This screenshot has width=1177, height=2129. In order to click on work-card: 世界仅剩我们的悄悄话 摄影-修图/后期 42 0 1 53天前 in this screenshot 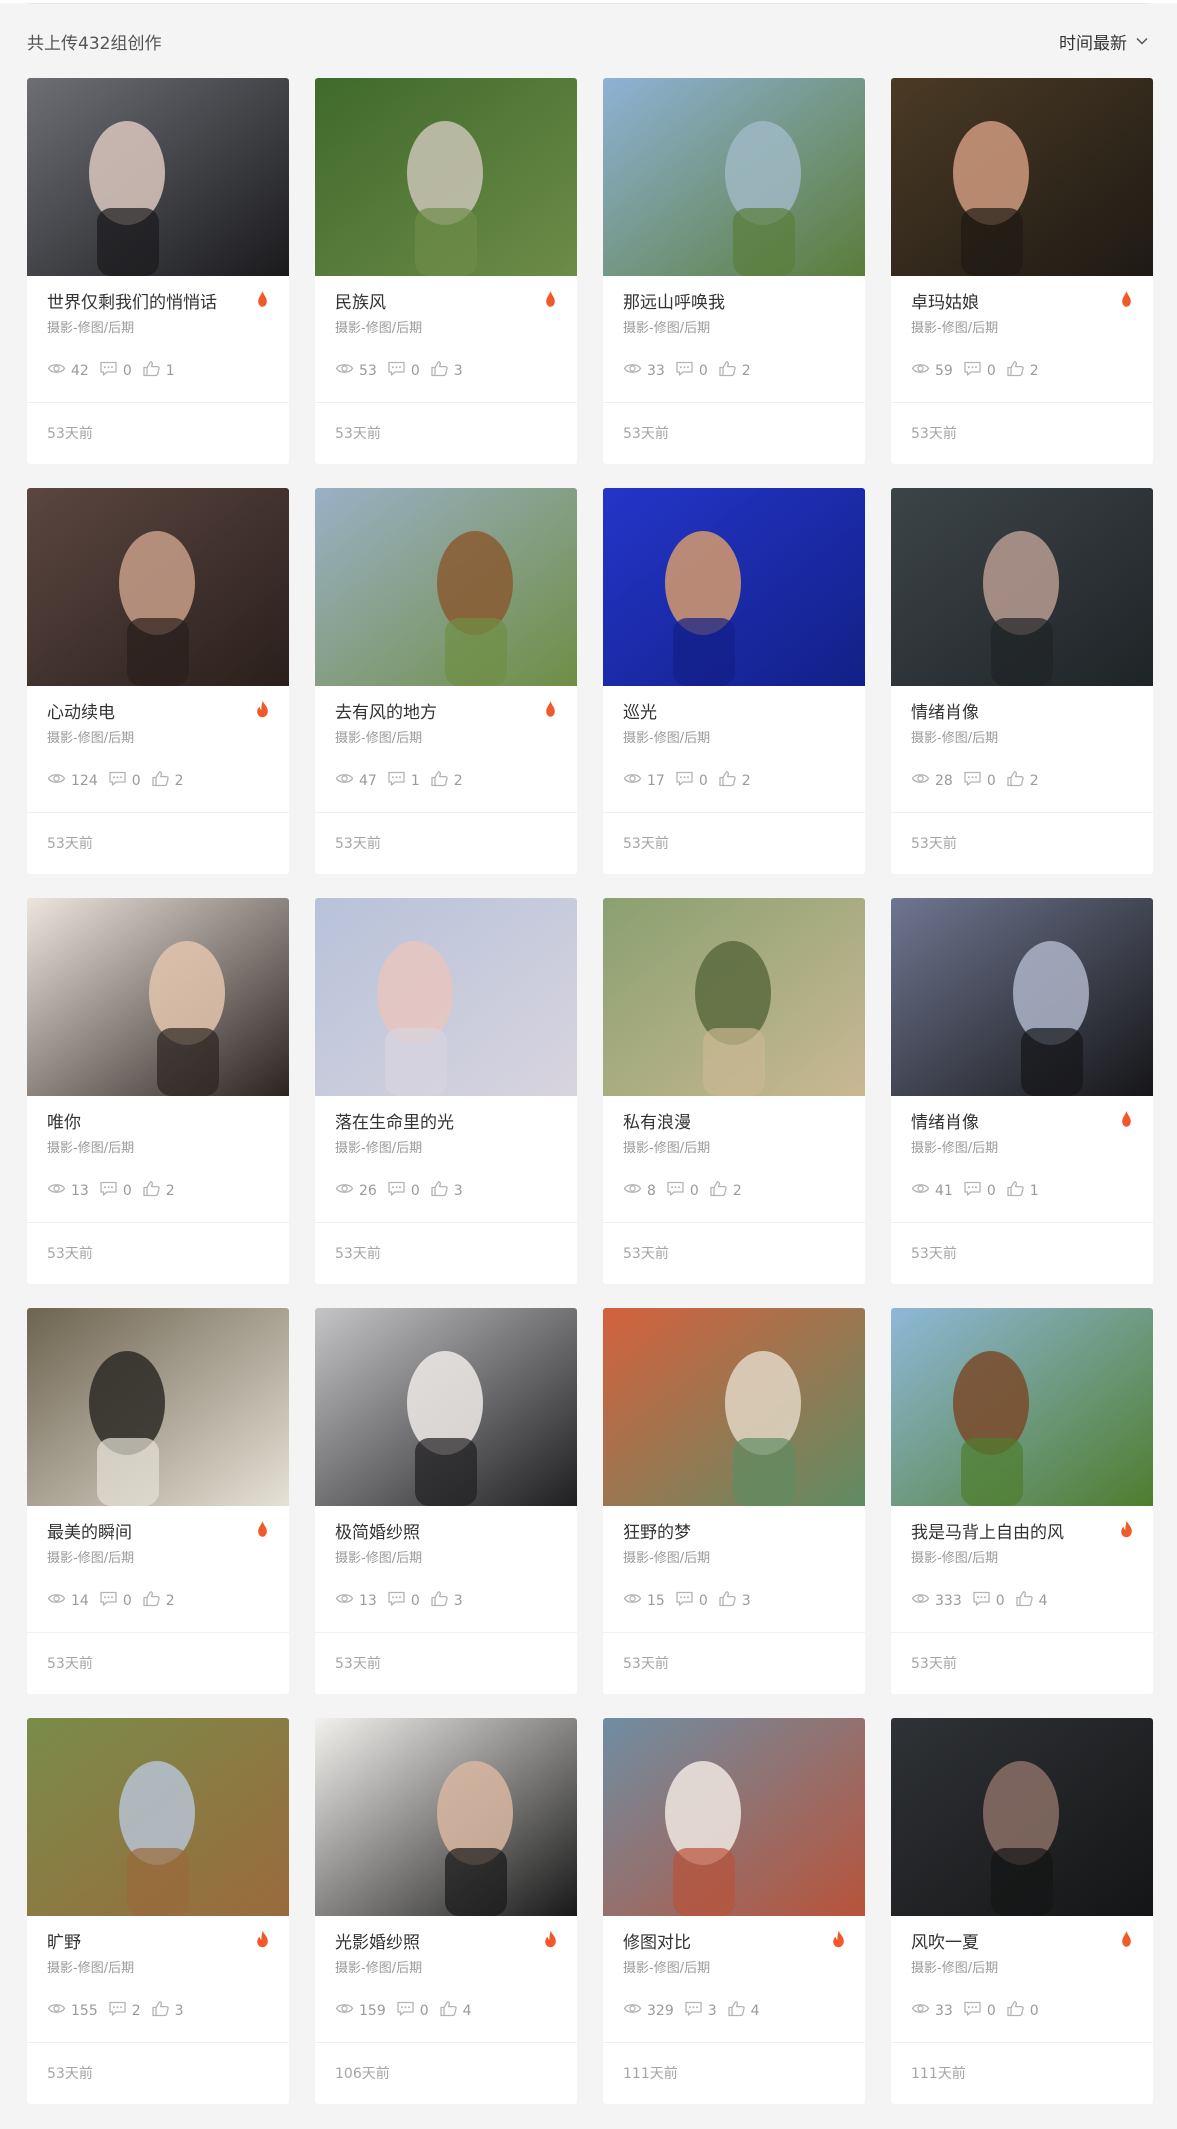, I will do `click(158, 271)`.